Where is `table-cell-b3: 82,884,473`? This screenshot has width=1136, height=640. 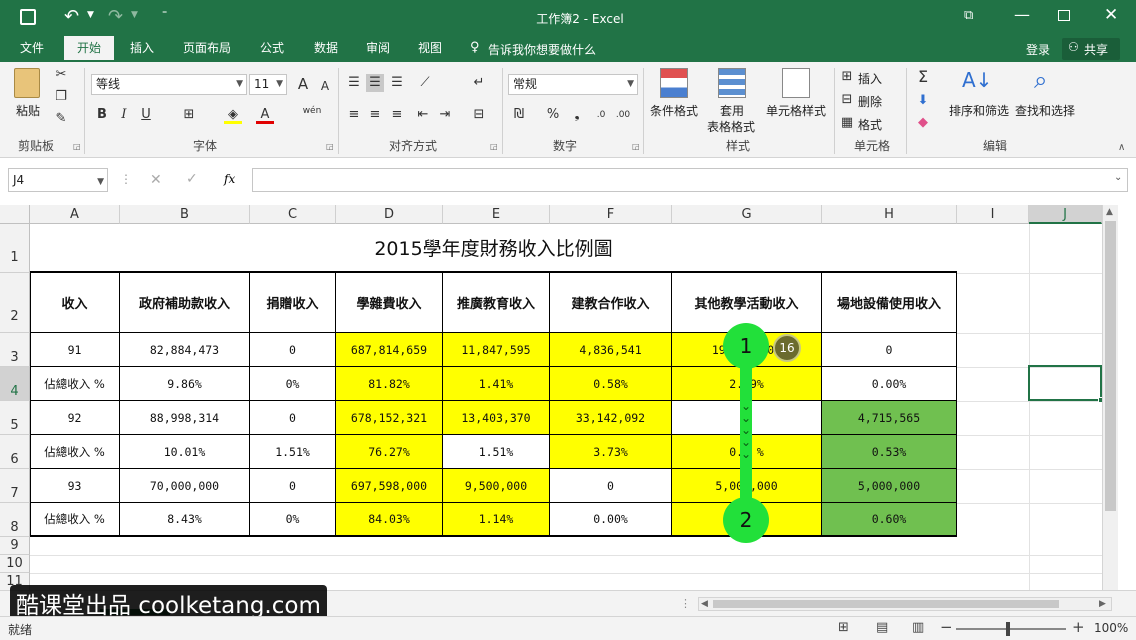
table-cell-b3: 82,884,473 is located at coordinates (185, 350).